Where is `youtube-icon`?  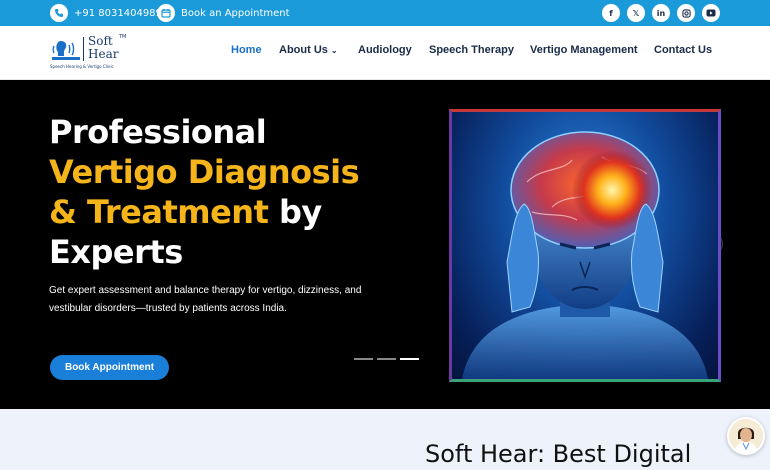 youtube-icon is located at coordinates (711, 13).